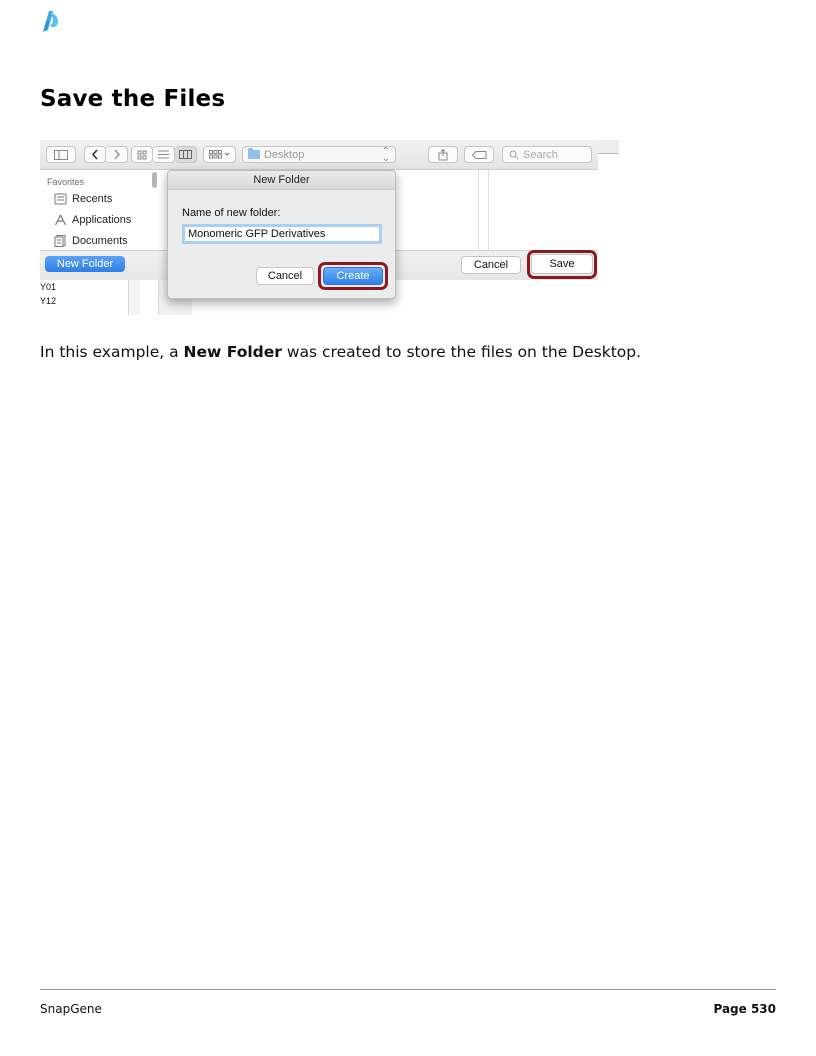  I want to click on sidebar-toggle-button, so click(61, 154).